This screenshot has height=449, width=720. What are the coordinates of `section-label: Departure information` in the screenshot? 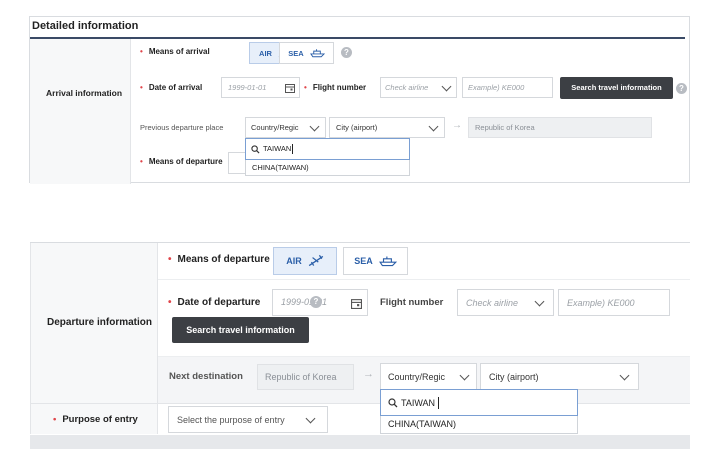 It's located at (100, 322).